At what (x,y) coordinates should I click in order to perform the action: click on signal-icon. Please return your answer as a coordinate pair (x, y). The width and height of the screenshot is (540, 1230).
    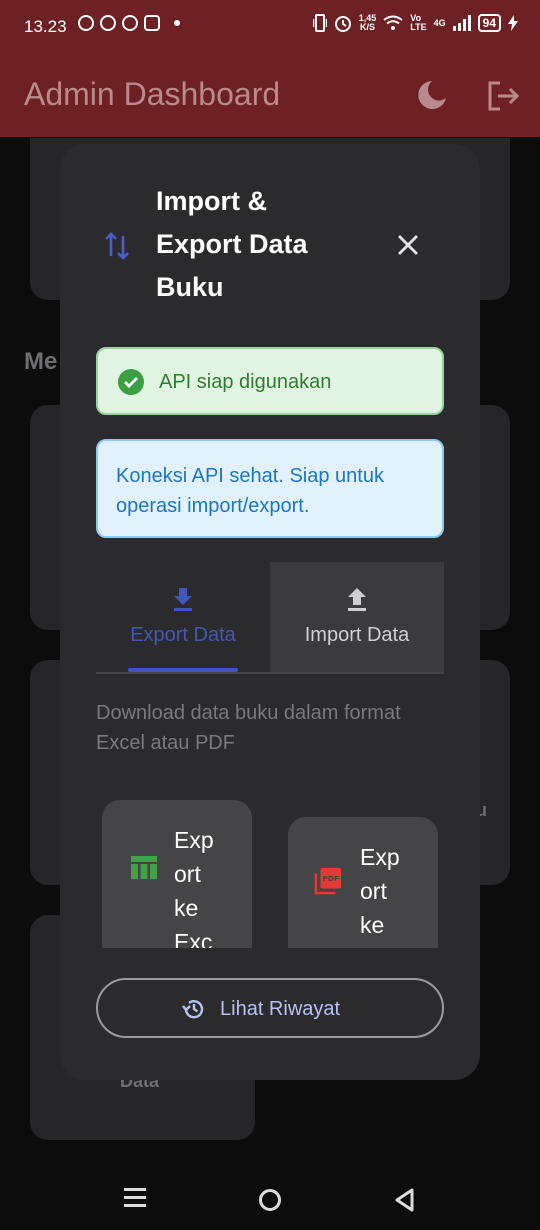
    Looking at the image, I should click on (461, 23).